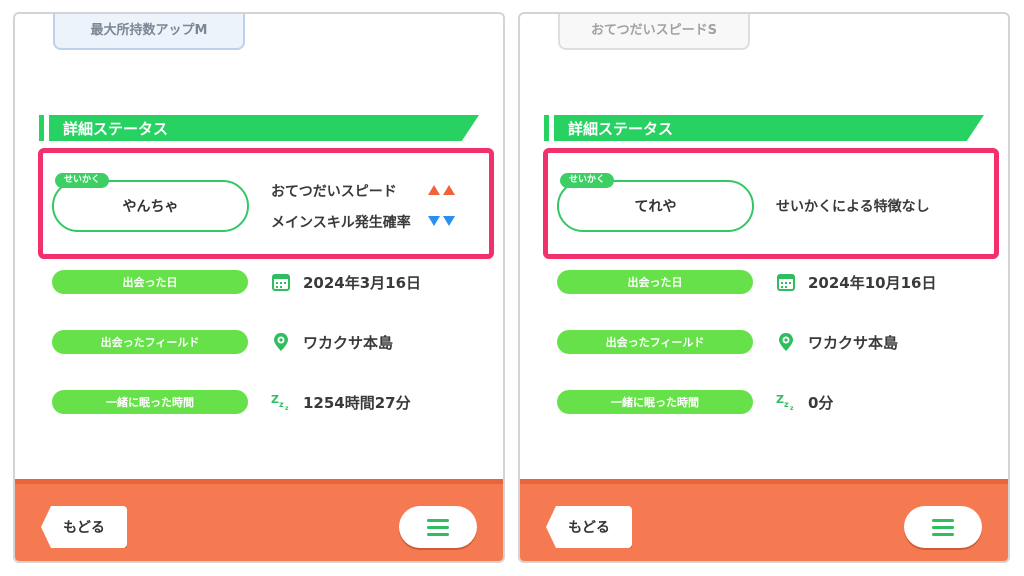  Describe the element at coordinates (441, 221) in the screenshot. I see `down-arrows-icon` at that location.